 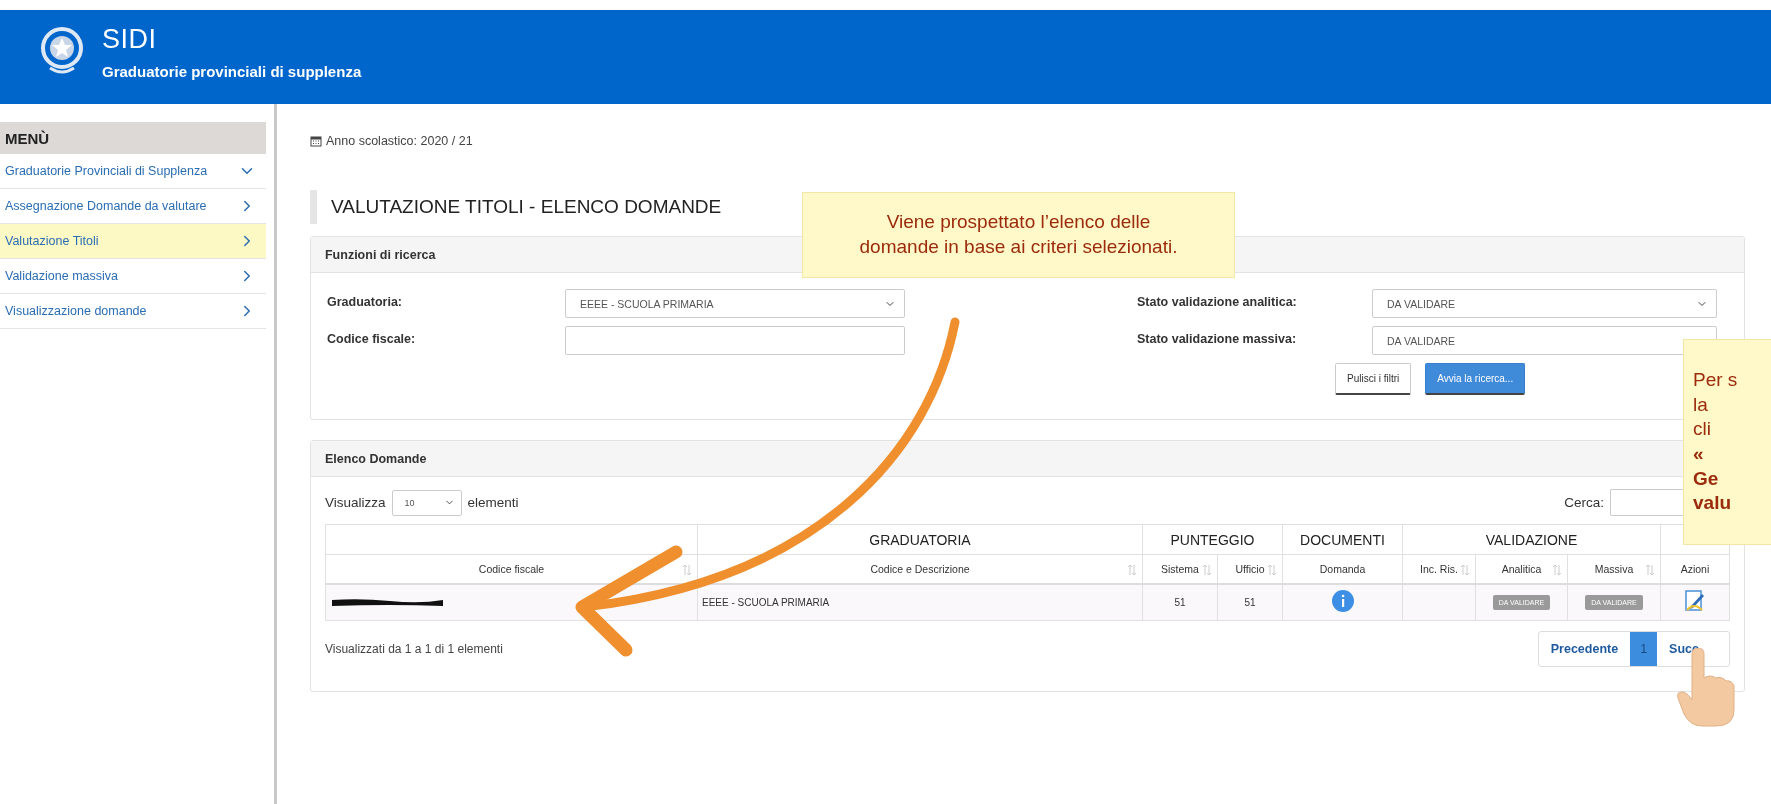 What do you see at coordinates (1698, 454) in the screenshot?
I see `callout-text: «` at bounding box center [1698, 454].